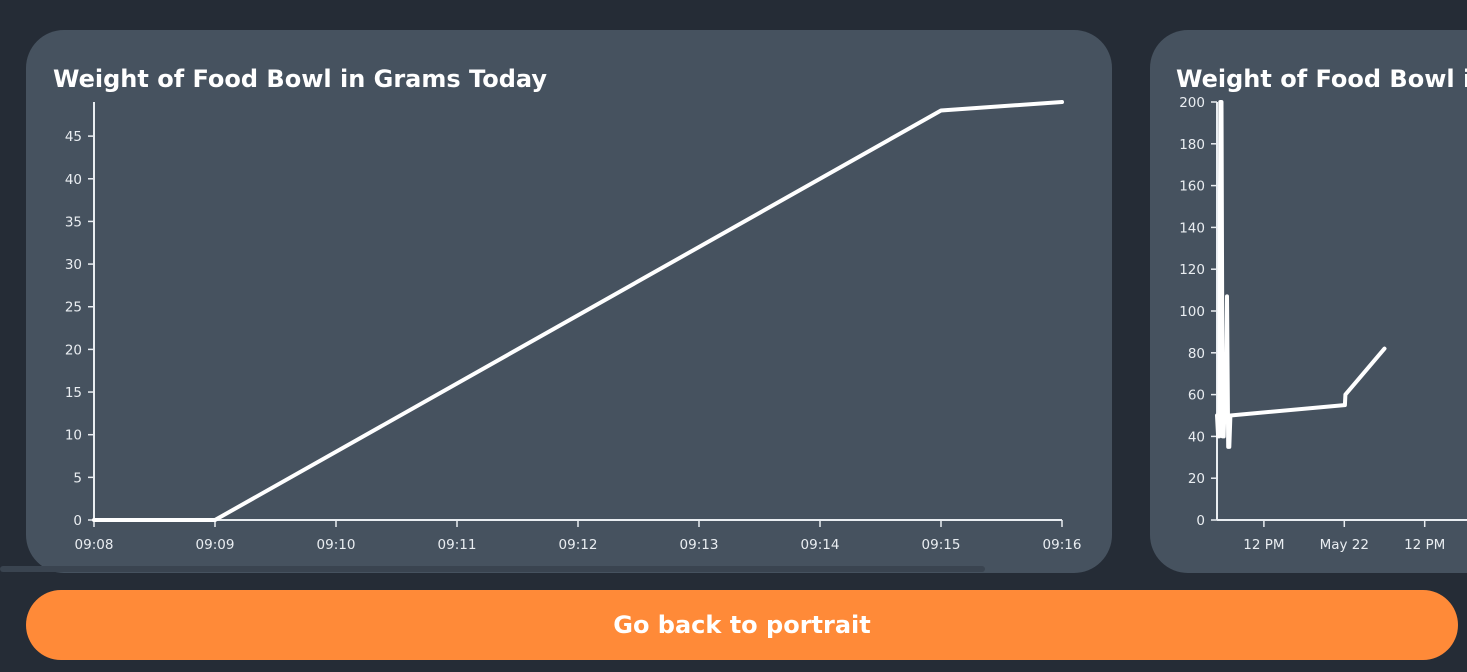 This screenshot has height=672, width=1467. Describe the element at coordinates (73, 265) in the screenshot. I see `y-tick-label: 30` at that location.